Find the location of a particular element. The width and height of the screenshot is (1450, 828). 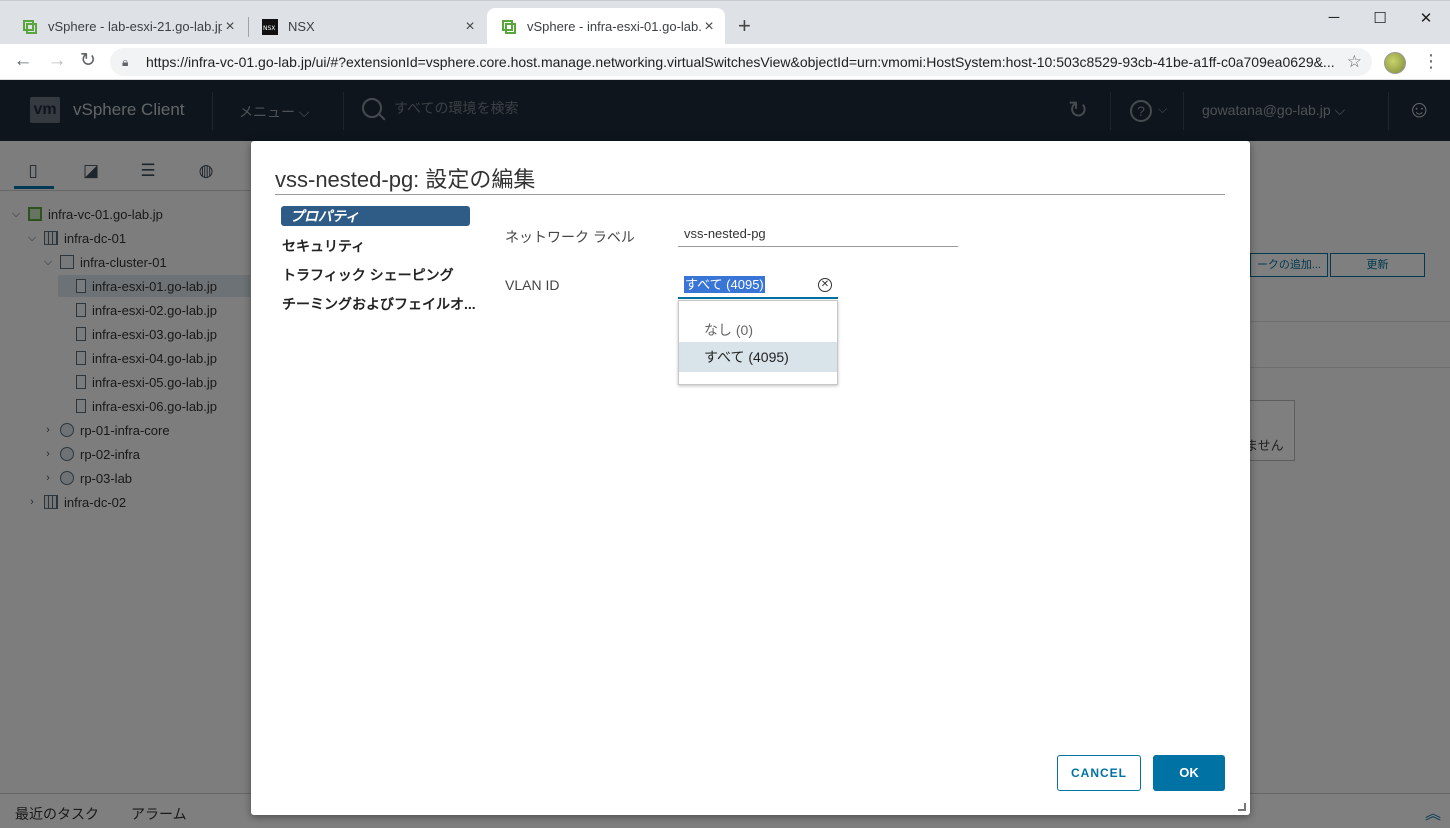

nav-properties: プロパティ is located at coordinates (375, 216).